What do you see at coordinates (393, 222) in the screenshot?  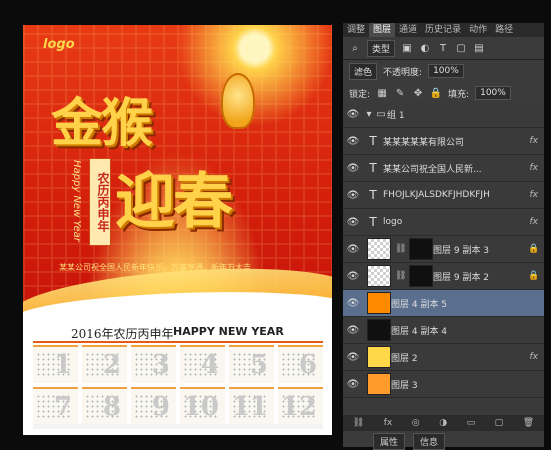 I see `layer-name: logo` at bounding box center [393, 222].